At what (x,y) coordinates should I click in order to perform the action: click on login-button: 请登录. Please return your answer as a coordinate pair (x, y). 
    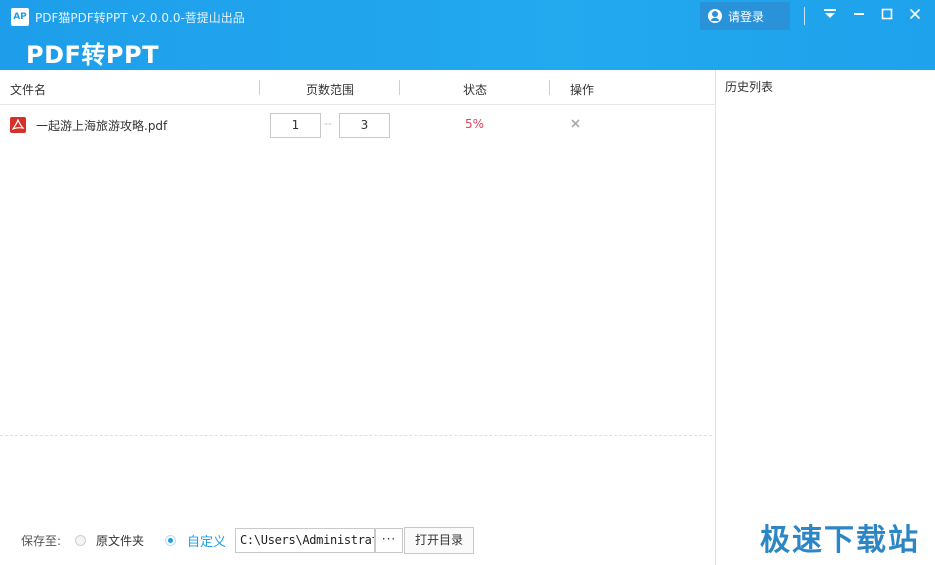
    Looking at the image, I should click on (745, 16).